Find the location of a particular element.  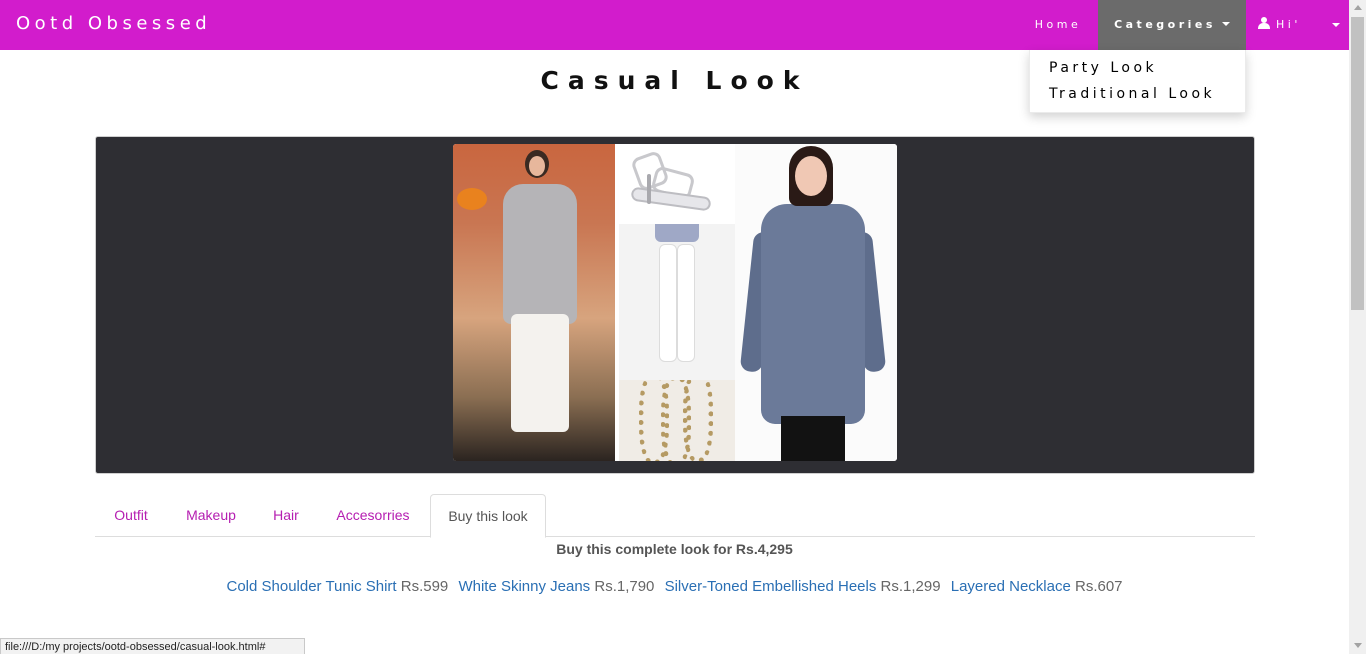

nav-categories-dropdown: Categories is located at coordinates (1172, 25).